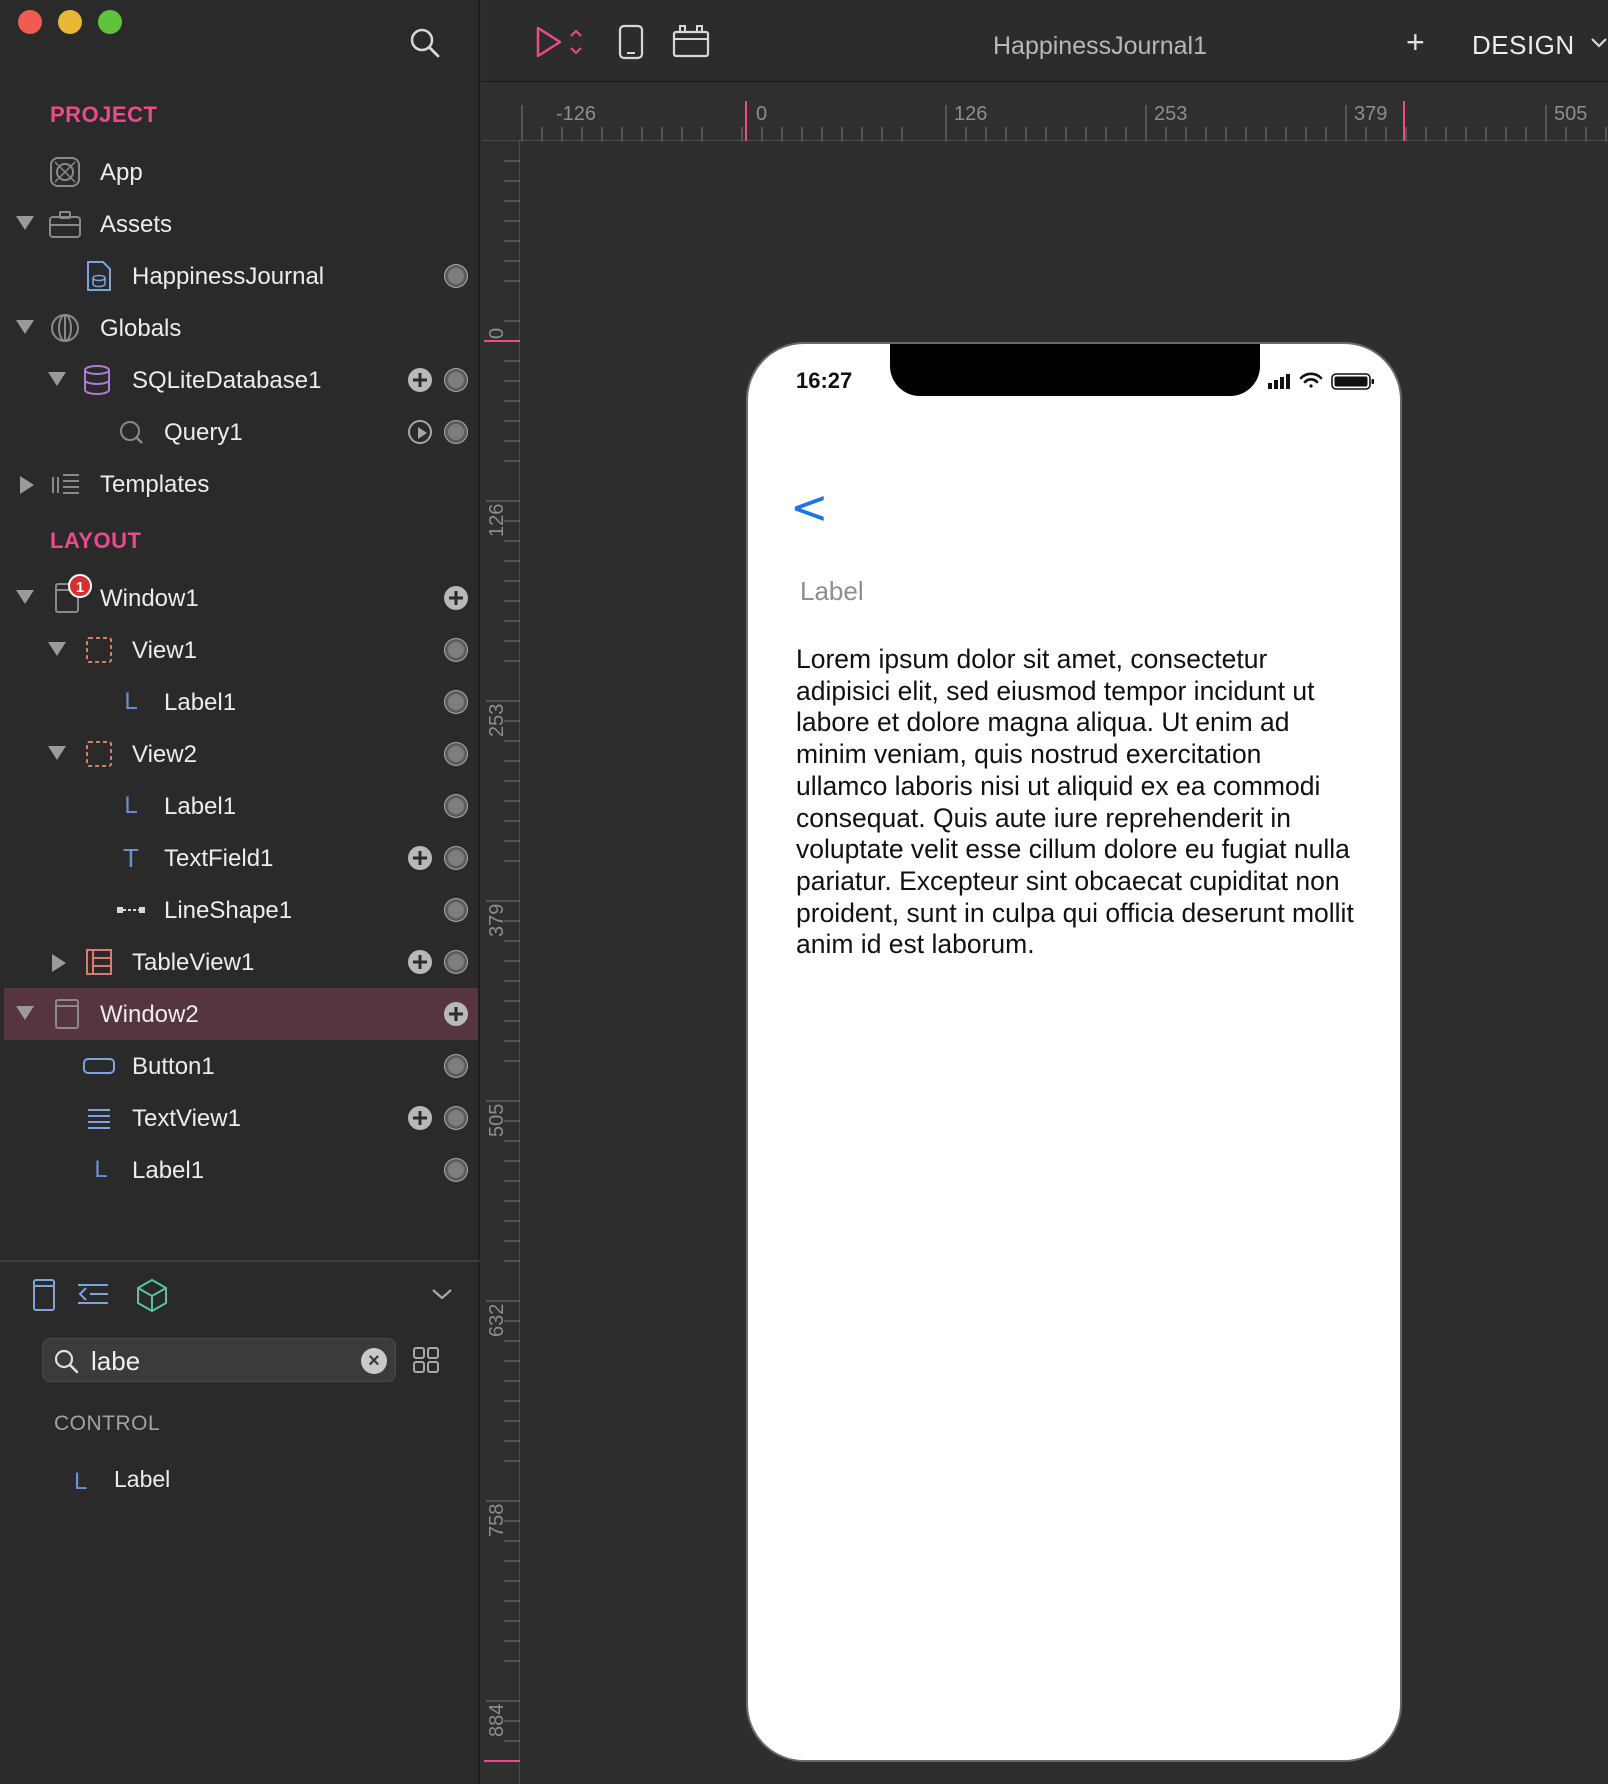  What do you see at coordinates (562, 42) in the screenshot?
I see `run-play-icon` at bounding box center [562, 42].